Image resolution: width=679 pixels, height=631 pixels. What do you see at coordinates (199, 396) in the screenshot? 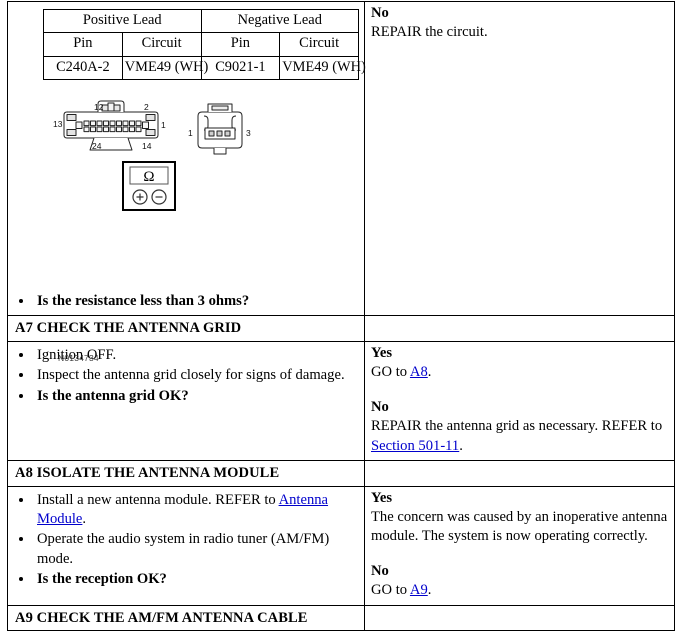
I see `list-item-a7-question: Is the antenna grid OK?` at bounding box center [199, 396].